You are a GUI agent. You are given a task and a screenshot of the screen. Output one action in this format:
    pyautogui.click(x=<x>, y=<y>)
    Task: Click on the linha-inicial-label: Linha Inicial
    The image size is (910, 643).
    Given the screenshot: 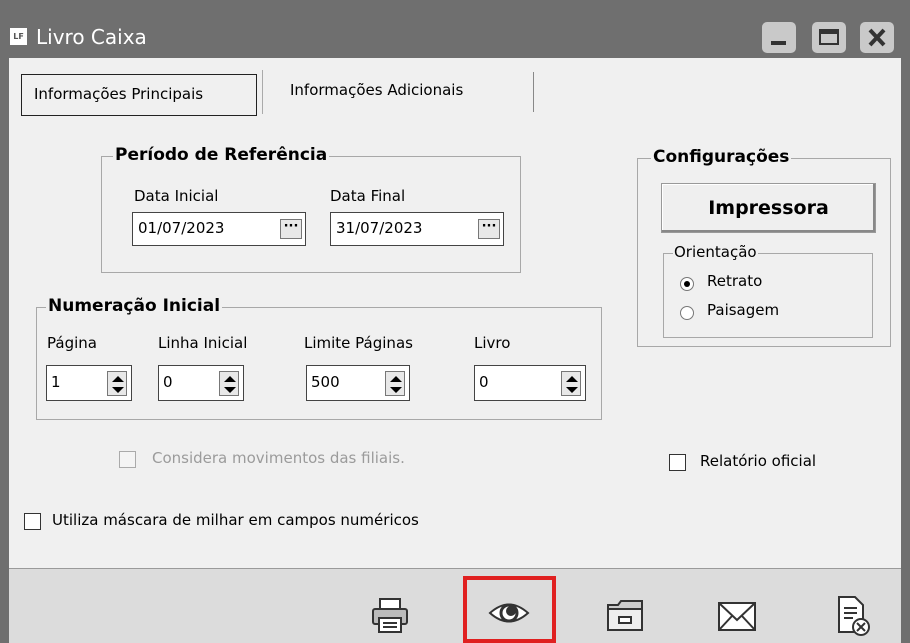 What is the action you would take?
    pyautogui.click(x=203, y=343)
    